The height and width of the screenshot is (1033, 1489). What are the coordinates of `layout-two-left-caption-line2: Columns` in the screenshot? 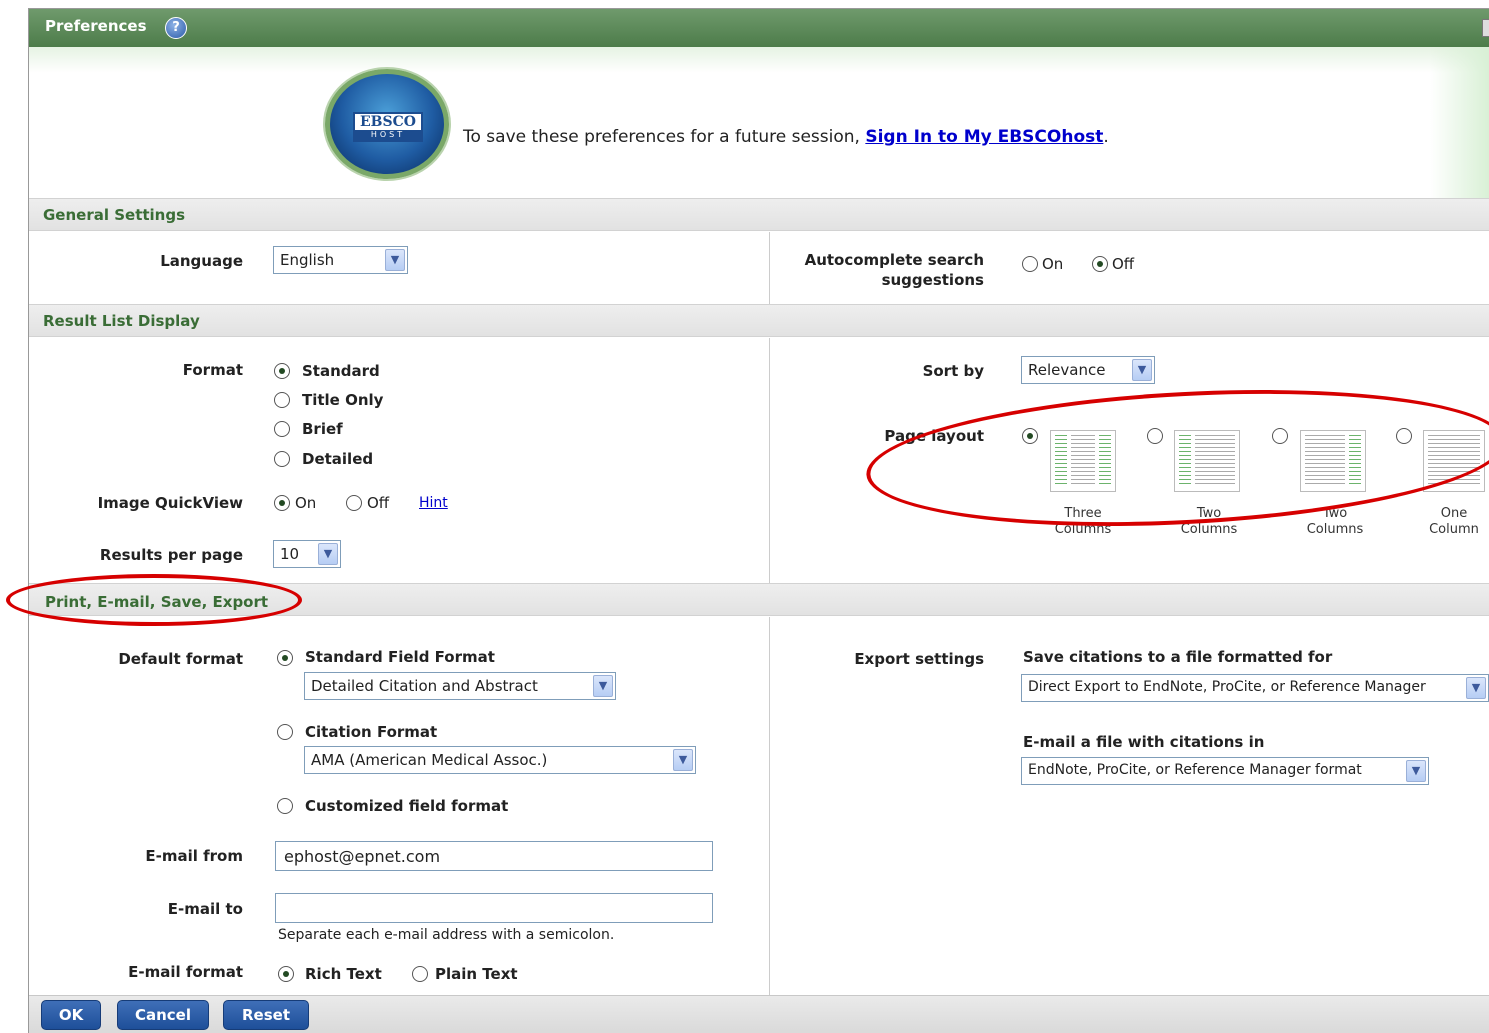 It's located at (1209, 529).